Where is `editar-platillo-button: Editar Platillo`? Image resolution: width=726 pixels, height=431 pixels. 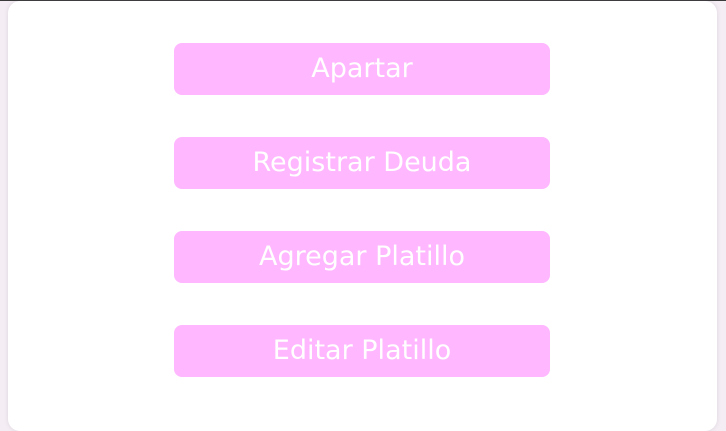 editar-platillo-button: Editar Platillo is located at coordinates (362, 351).